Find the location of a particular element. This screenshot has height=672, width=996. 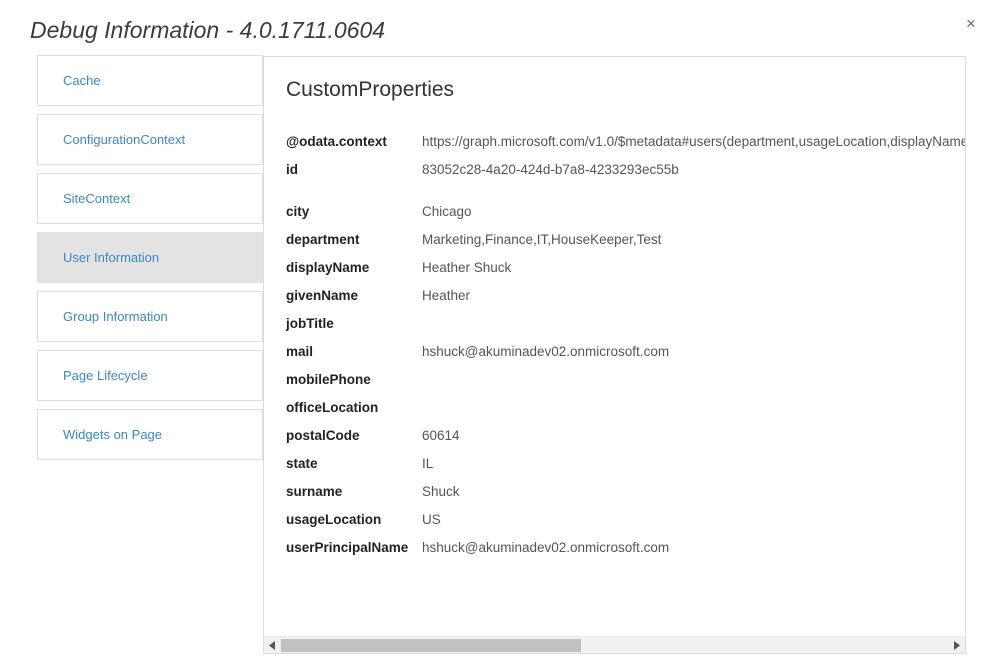

property-key: surname is located at coordinates (314, 491).